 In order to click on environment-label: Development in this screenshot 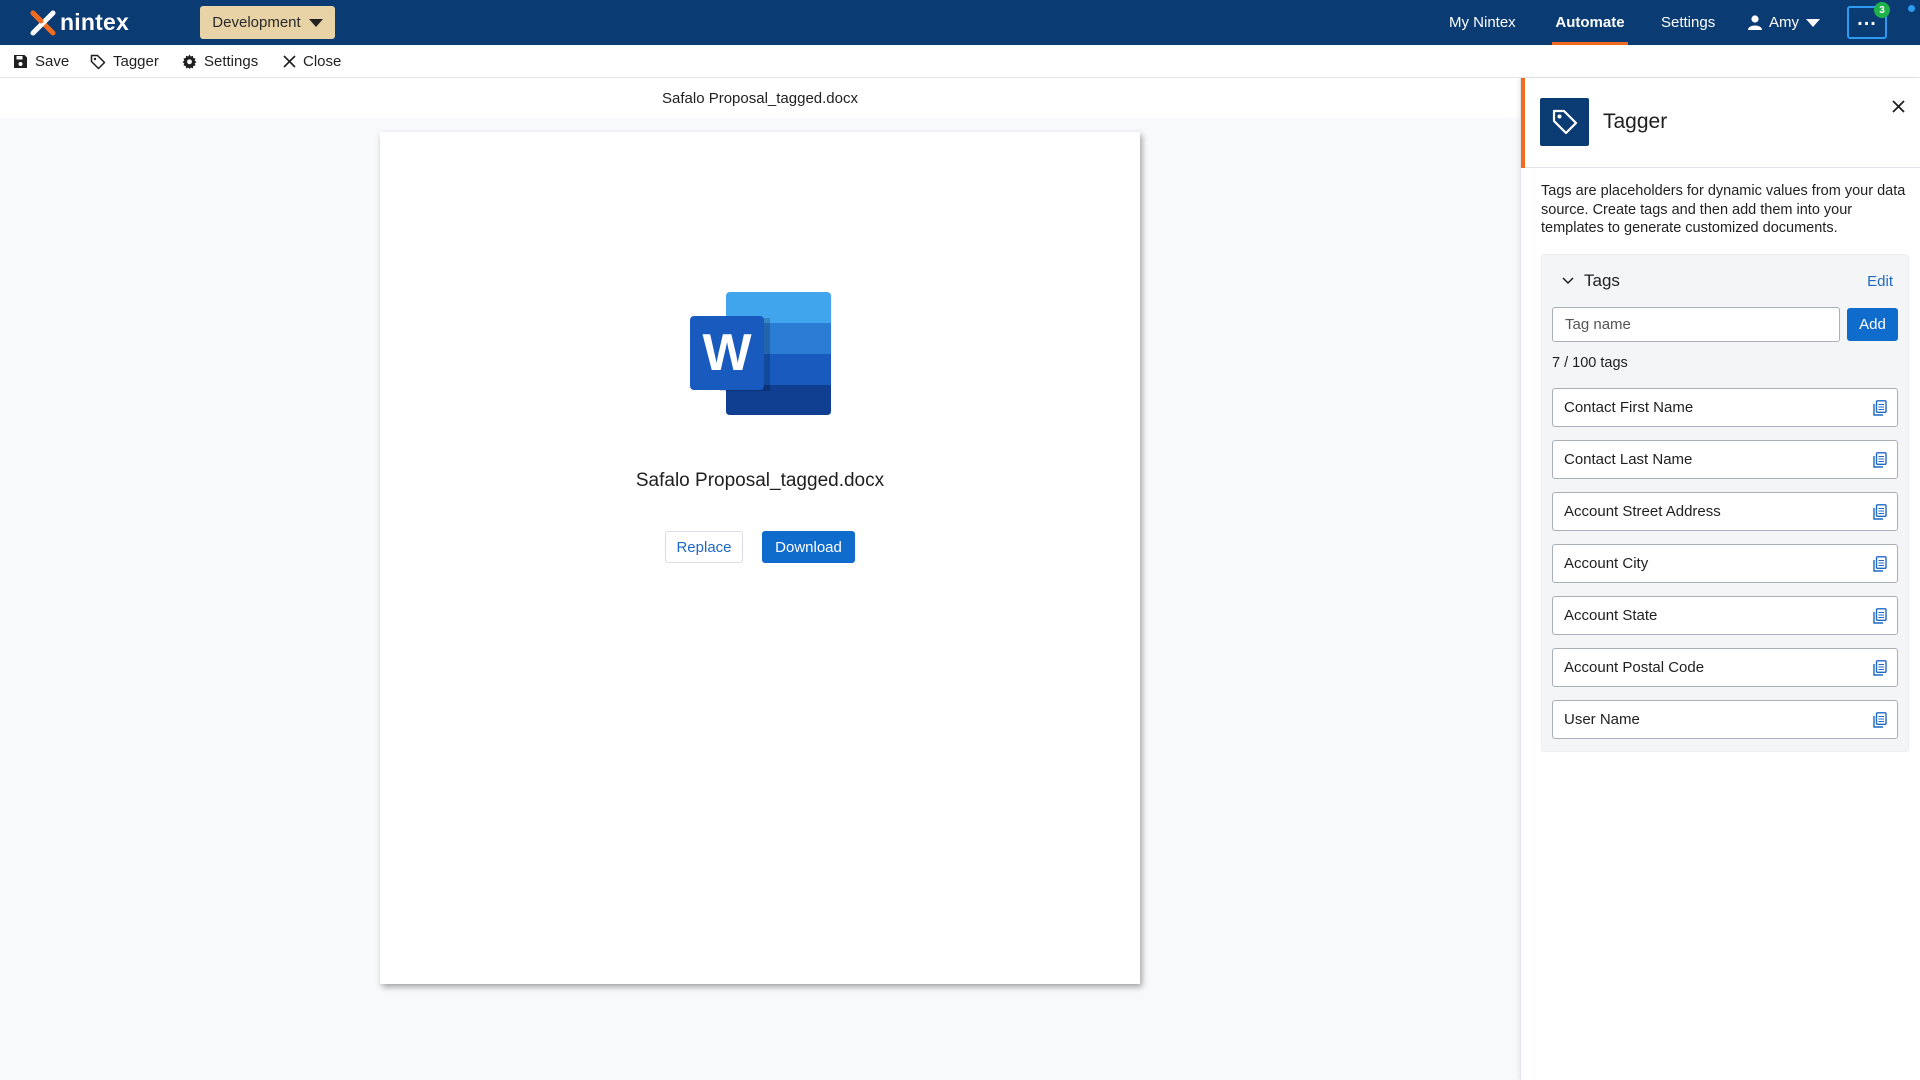, I will do `click(256, 22)`.